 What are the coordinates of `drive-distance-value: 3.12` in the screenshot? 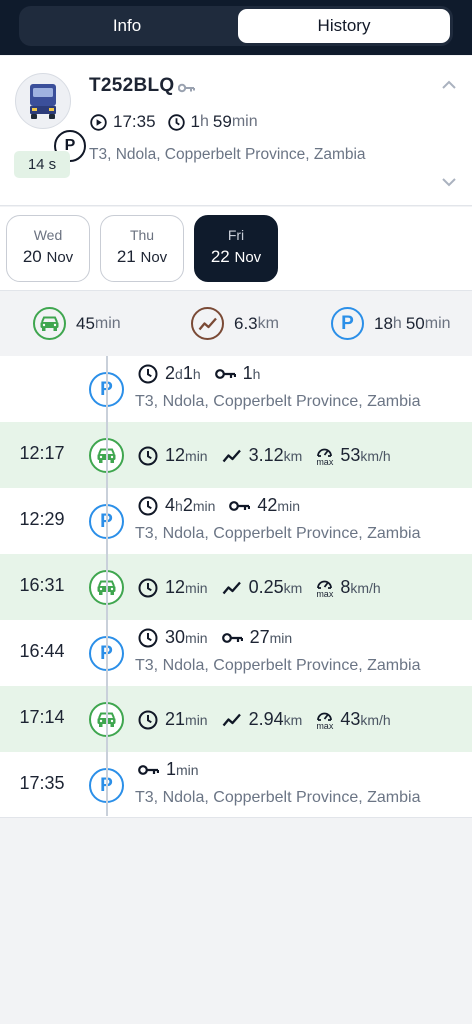 It's located at (266, 455).